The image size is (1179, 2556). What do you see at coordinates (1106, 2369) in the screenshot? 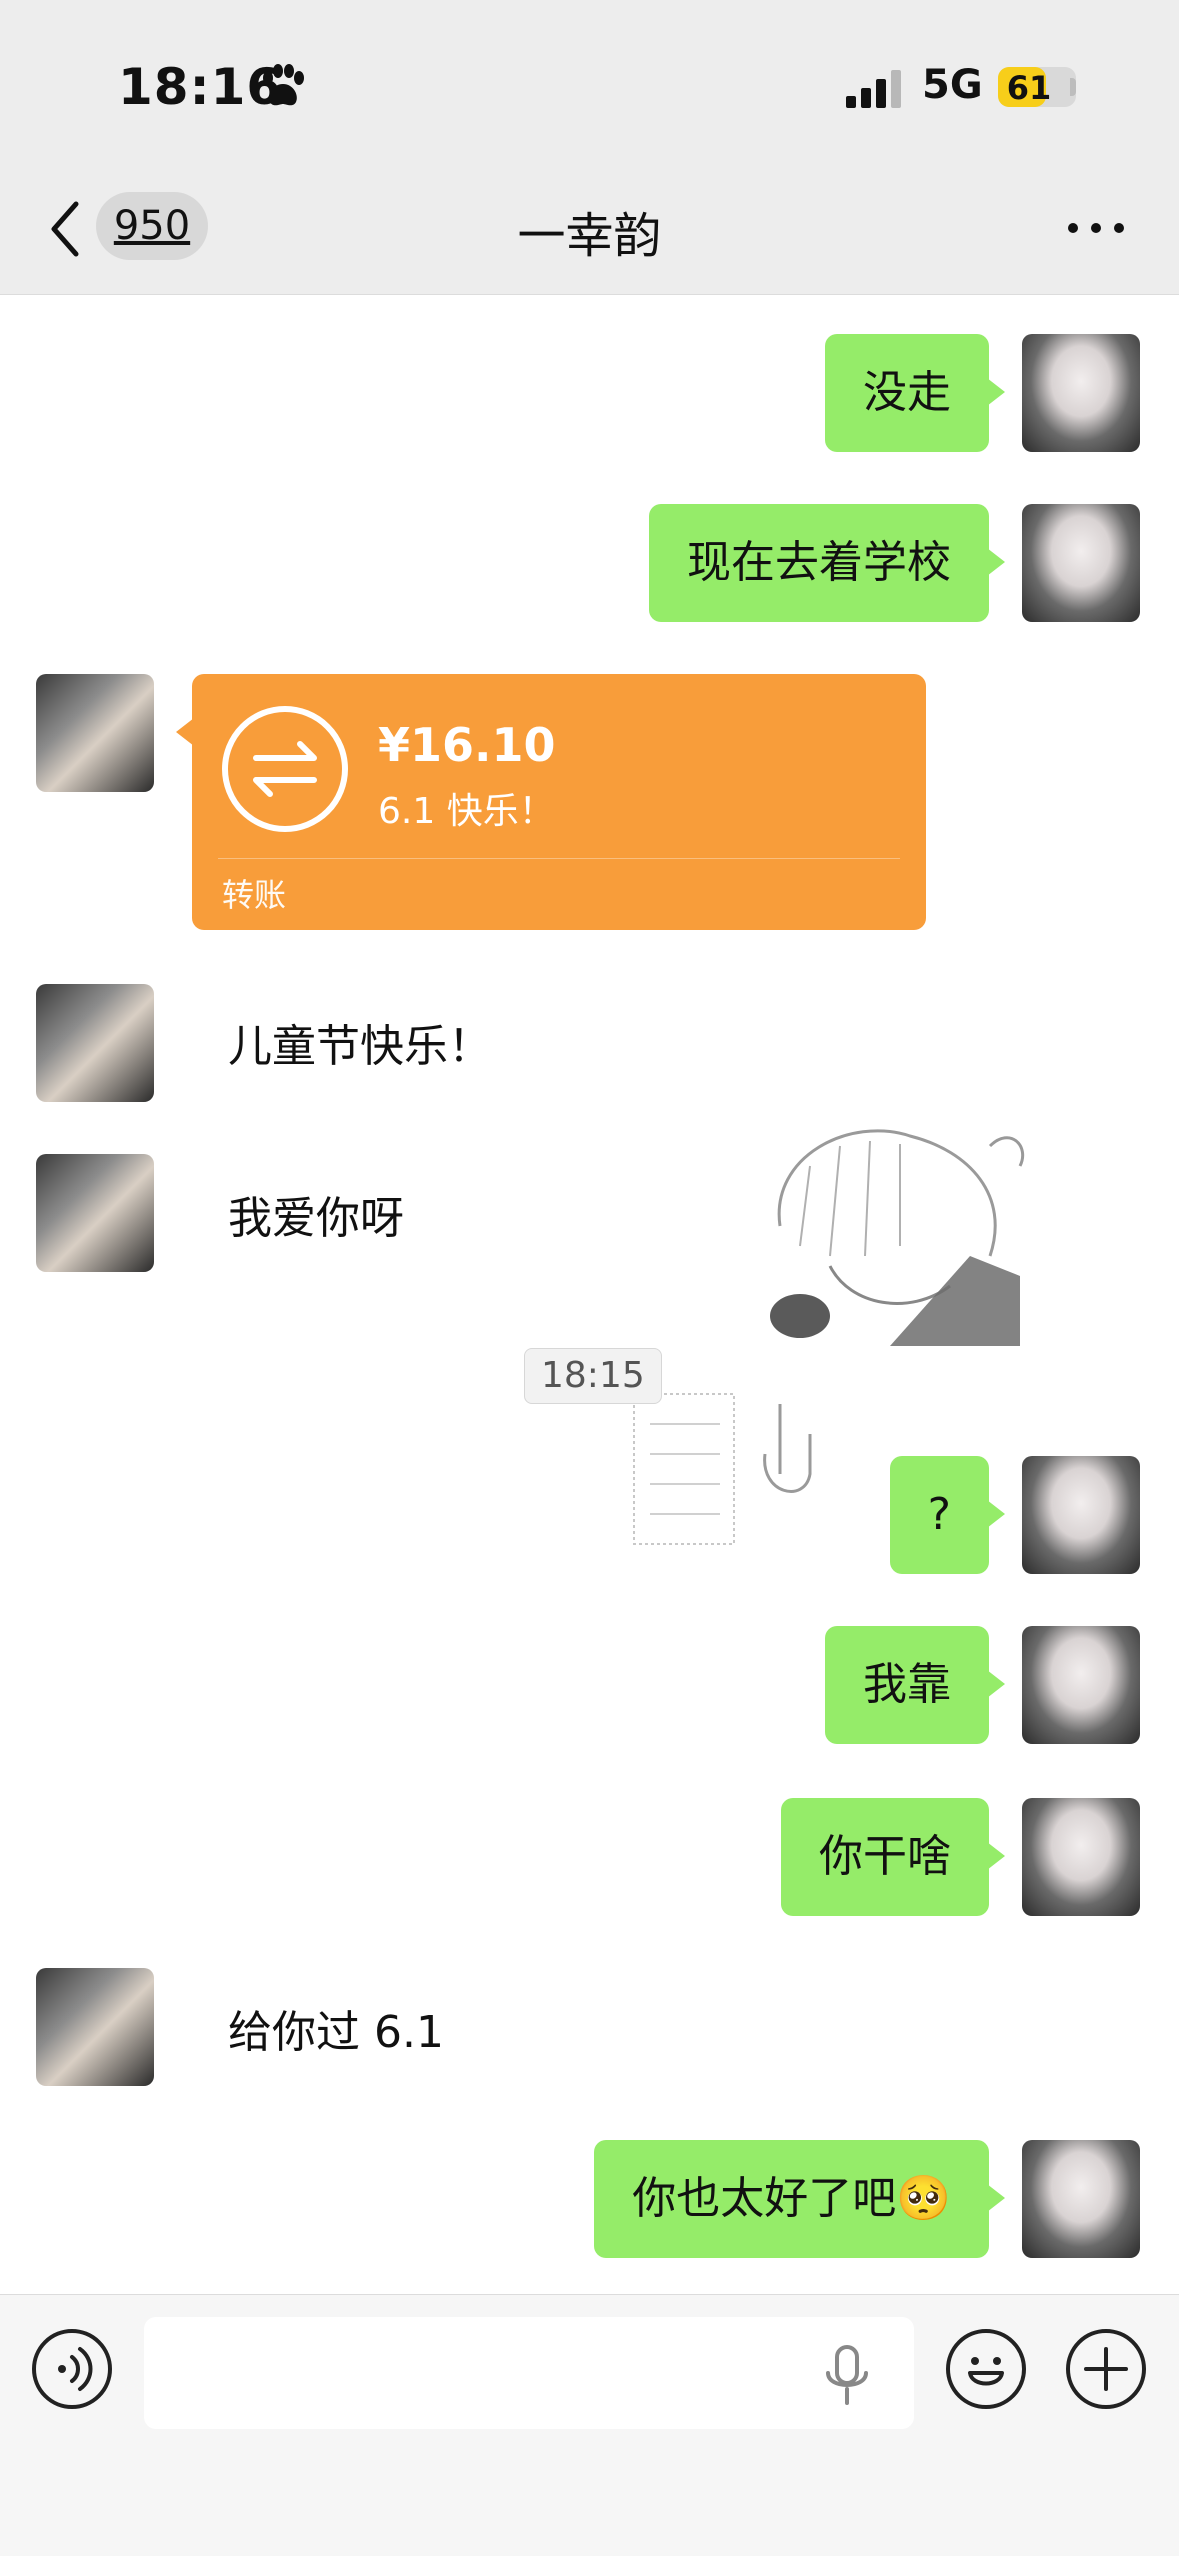
I see `plus-icon` at bounding box center [1106, 2369].